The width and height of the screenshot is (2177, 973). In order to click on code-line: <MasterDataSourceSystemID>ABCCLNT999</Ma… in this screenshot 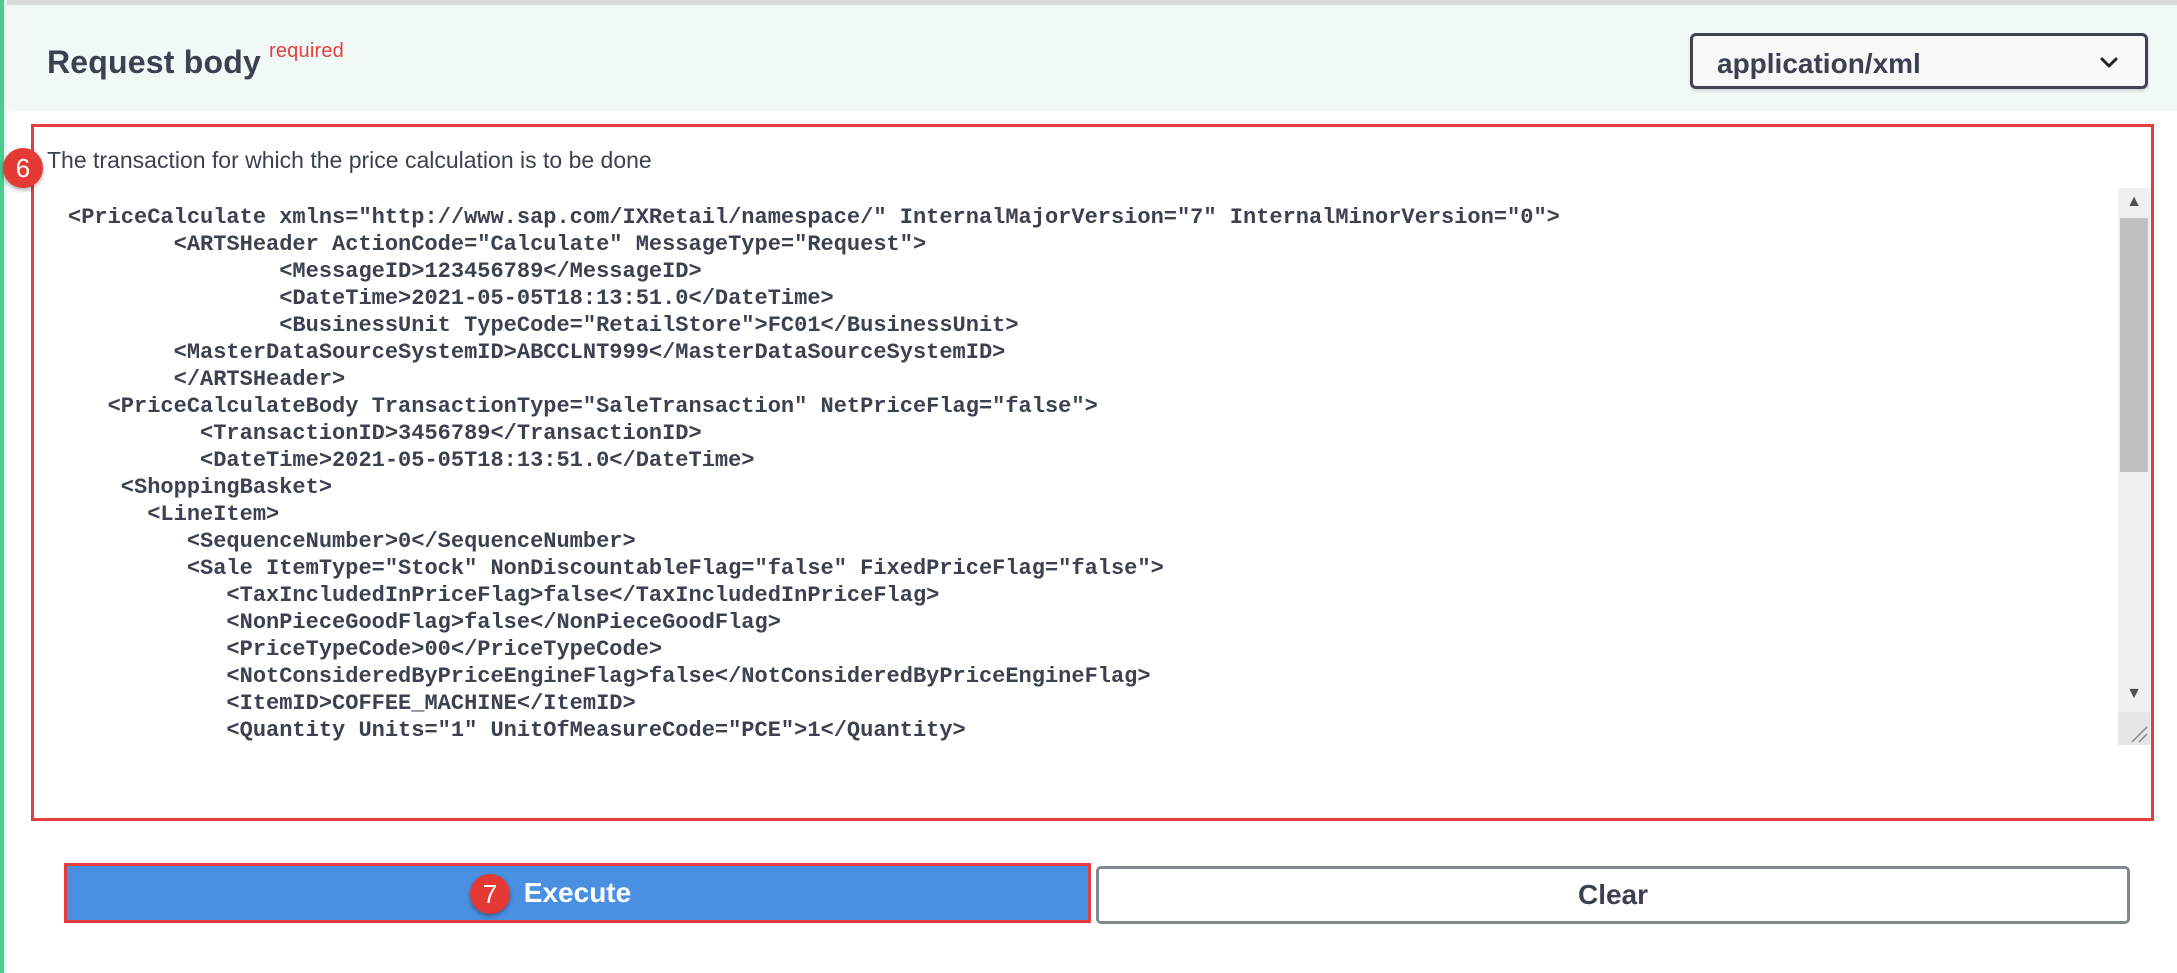, I will do `click(537, 352)`.